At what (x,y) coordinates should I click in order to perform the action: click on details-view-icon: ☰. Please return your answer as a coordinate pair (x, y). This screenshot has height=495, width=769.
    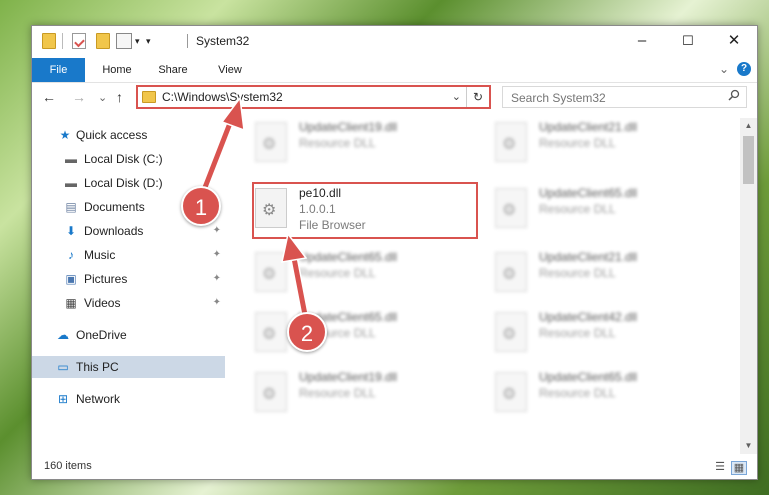
    Looking at the image, I should click on (720, 467).